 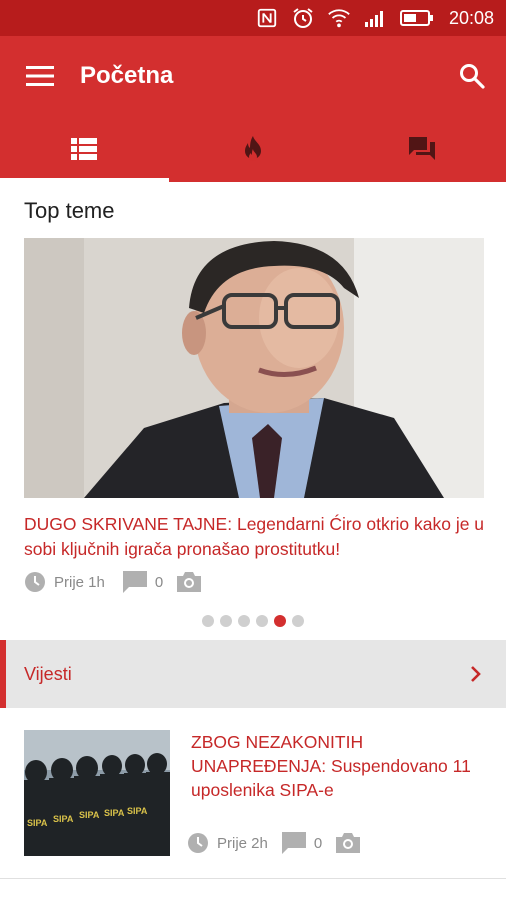 What do you see at coordinates (113, 582) in the screenshot?
I see `hero-article-meta: Prije 1h 0` at bounding box center [113, 582].